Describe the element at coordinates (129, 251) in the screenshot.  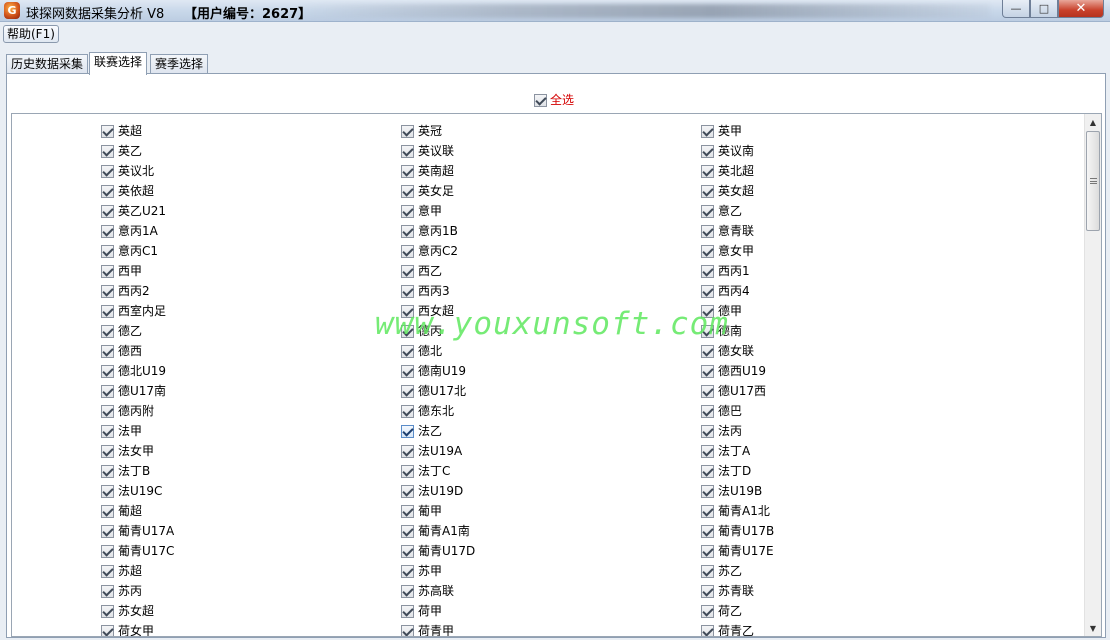
I see `league-checkbox: 意丙C1` at that location.